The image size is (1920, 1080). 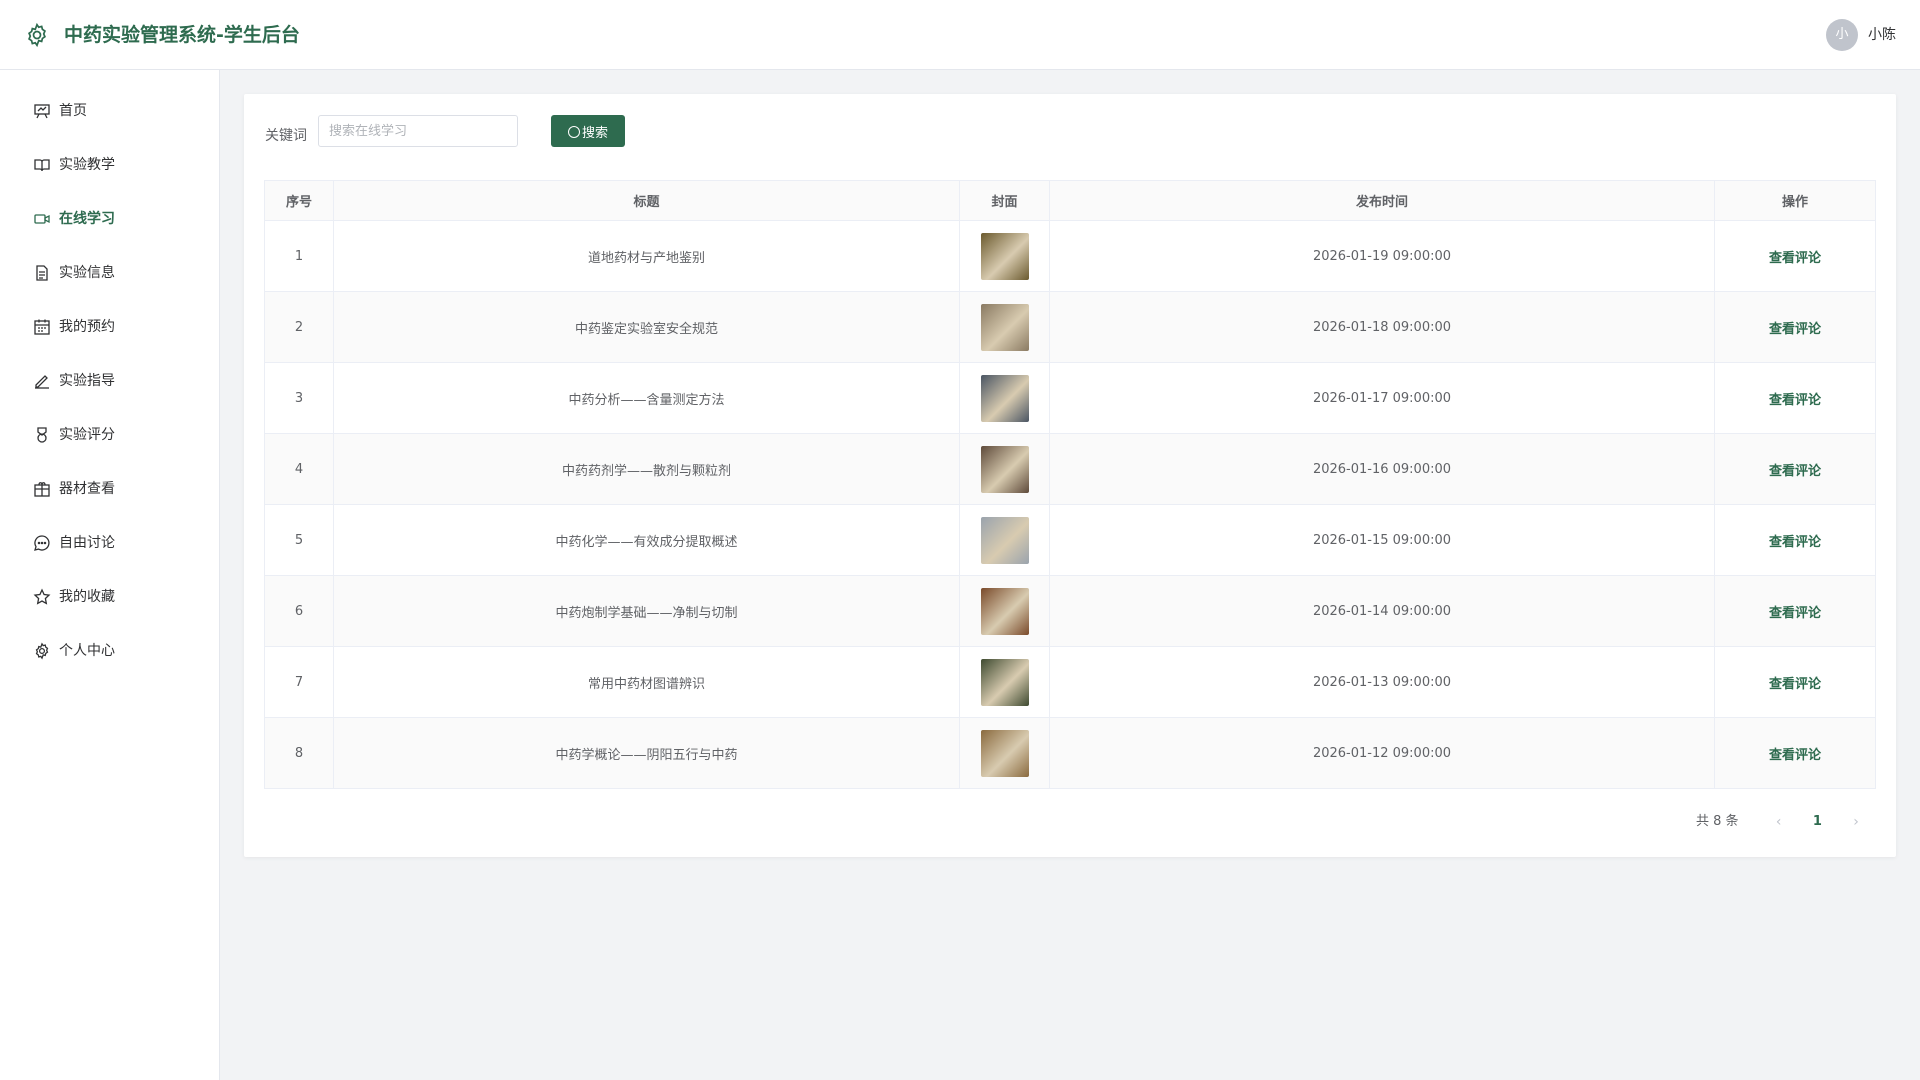 I want to click on next-page-button: ›, so click(x=1856, y=822).